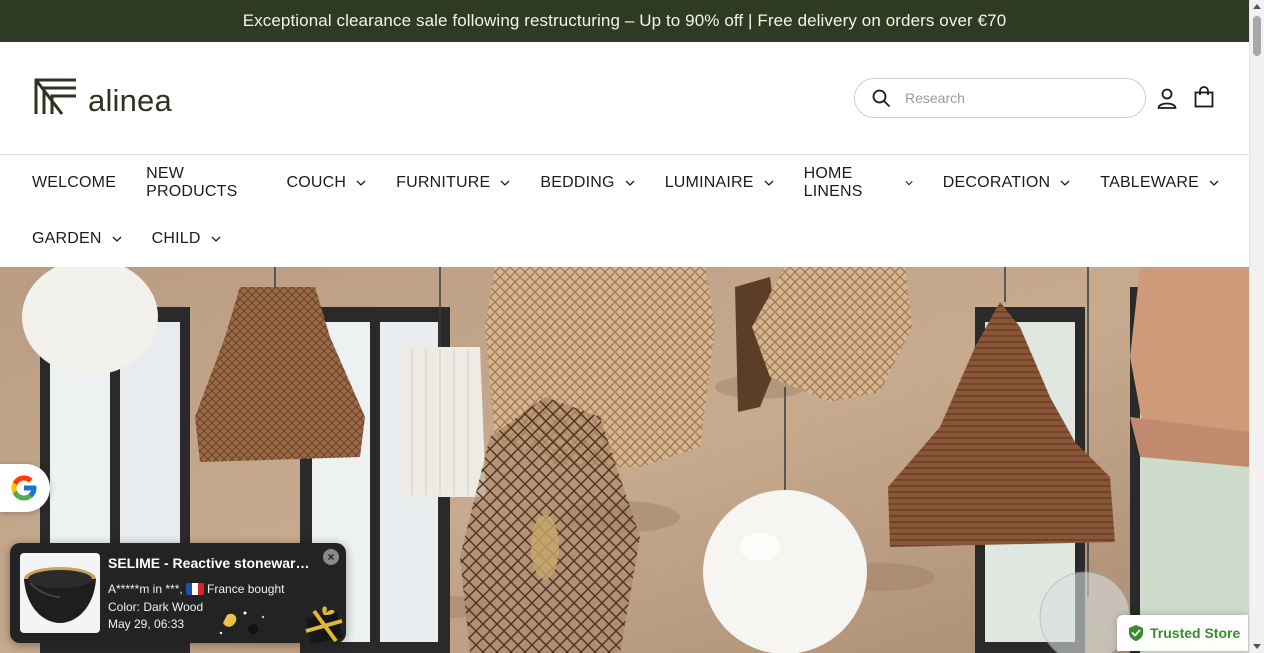 This screenshot has height=653, width=1264. What do you see at coordinates (1257, 36) in the screenshot?
I see `scroll-thumb` at bounding box center [1257, 36].